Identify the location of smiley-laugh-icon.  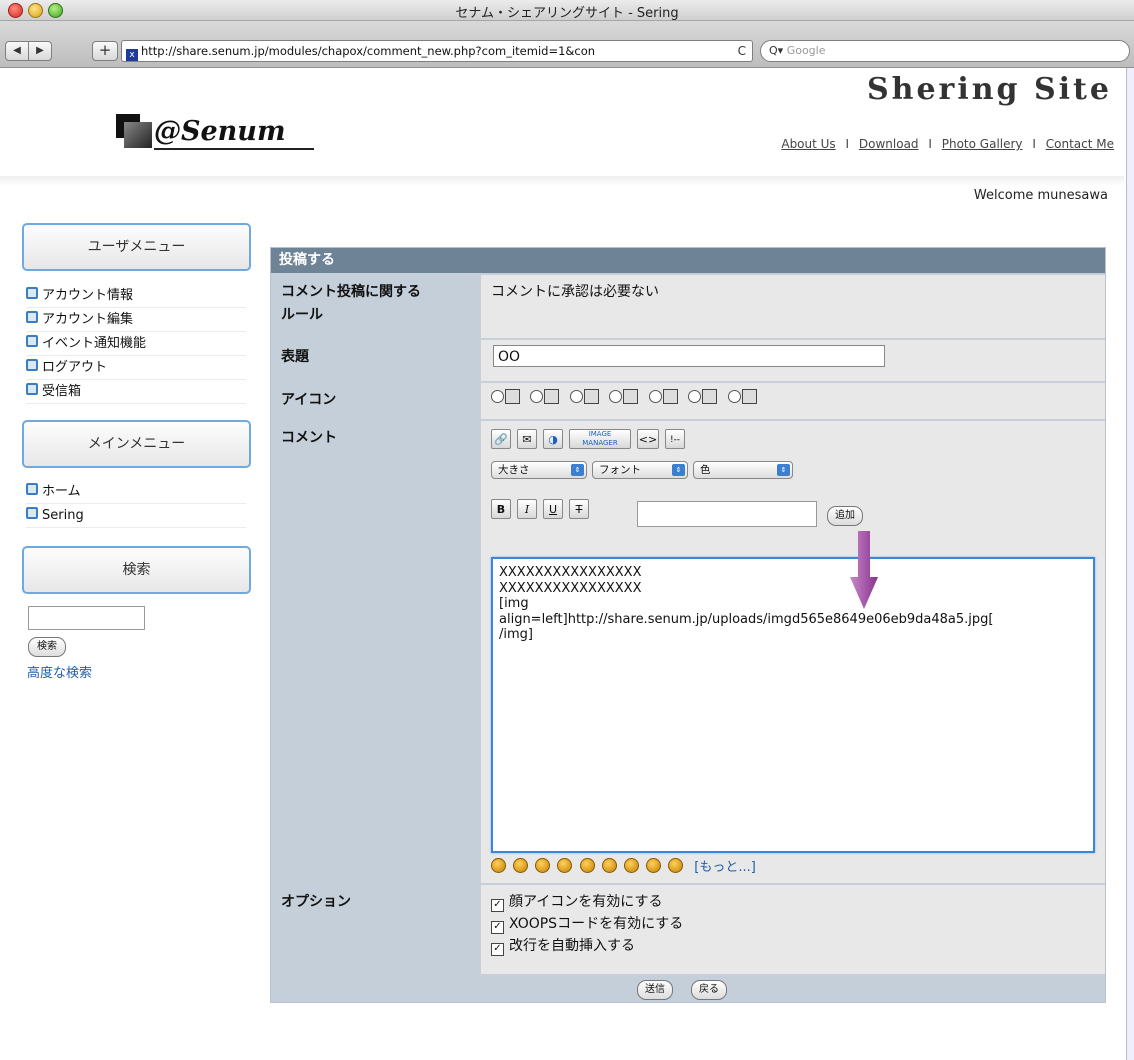
(565, 865).